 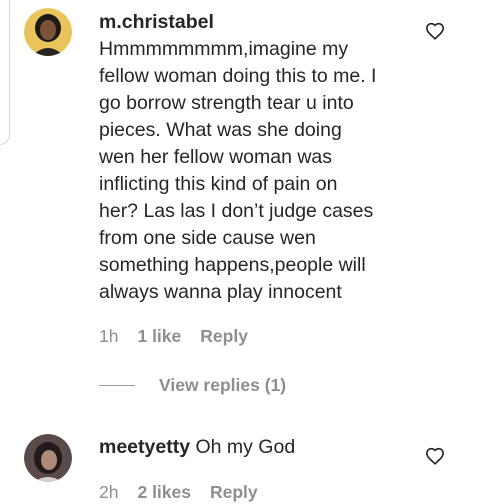 I want to click on comment-meta: 2h 2 likes Reply, so click(x=178, y=492).